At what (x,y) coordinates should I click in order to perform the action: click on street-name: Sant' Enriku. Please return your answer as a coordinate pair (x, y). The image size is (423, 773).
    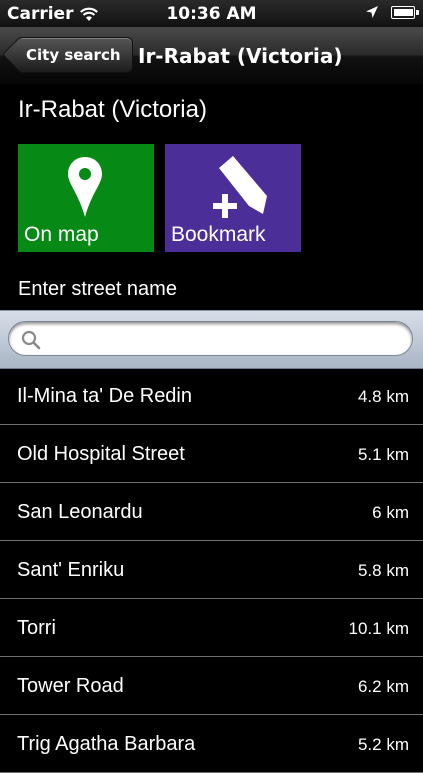
    Looking at the image, I should click on (71, 570).